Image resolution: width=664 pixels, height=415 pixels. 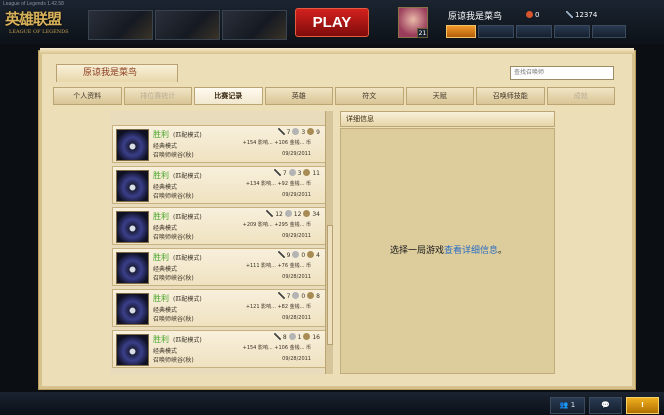 What do you see at coordinates (318, 296) in the screenshot?
I see `assists: 8` at bounding box center [318, 296].